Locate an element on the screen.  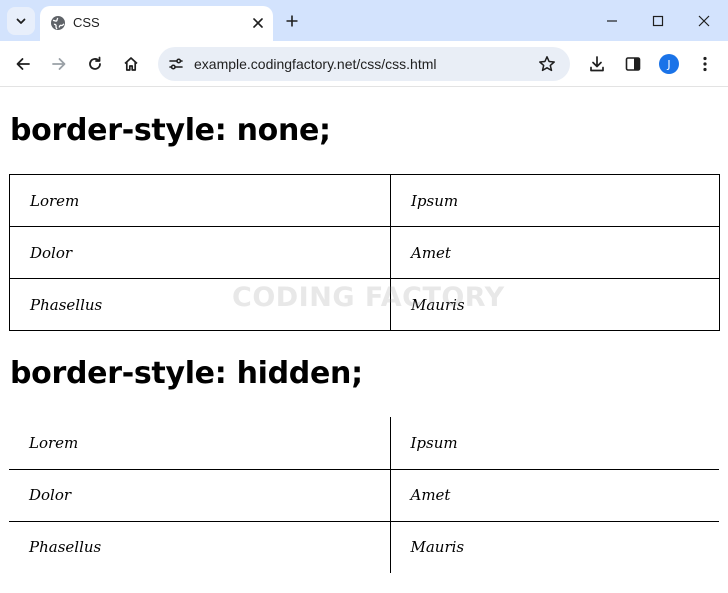
forward-button is located at coordinates (59, 64).